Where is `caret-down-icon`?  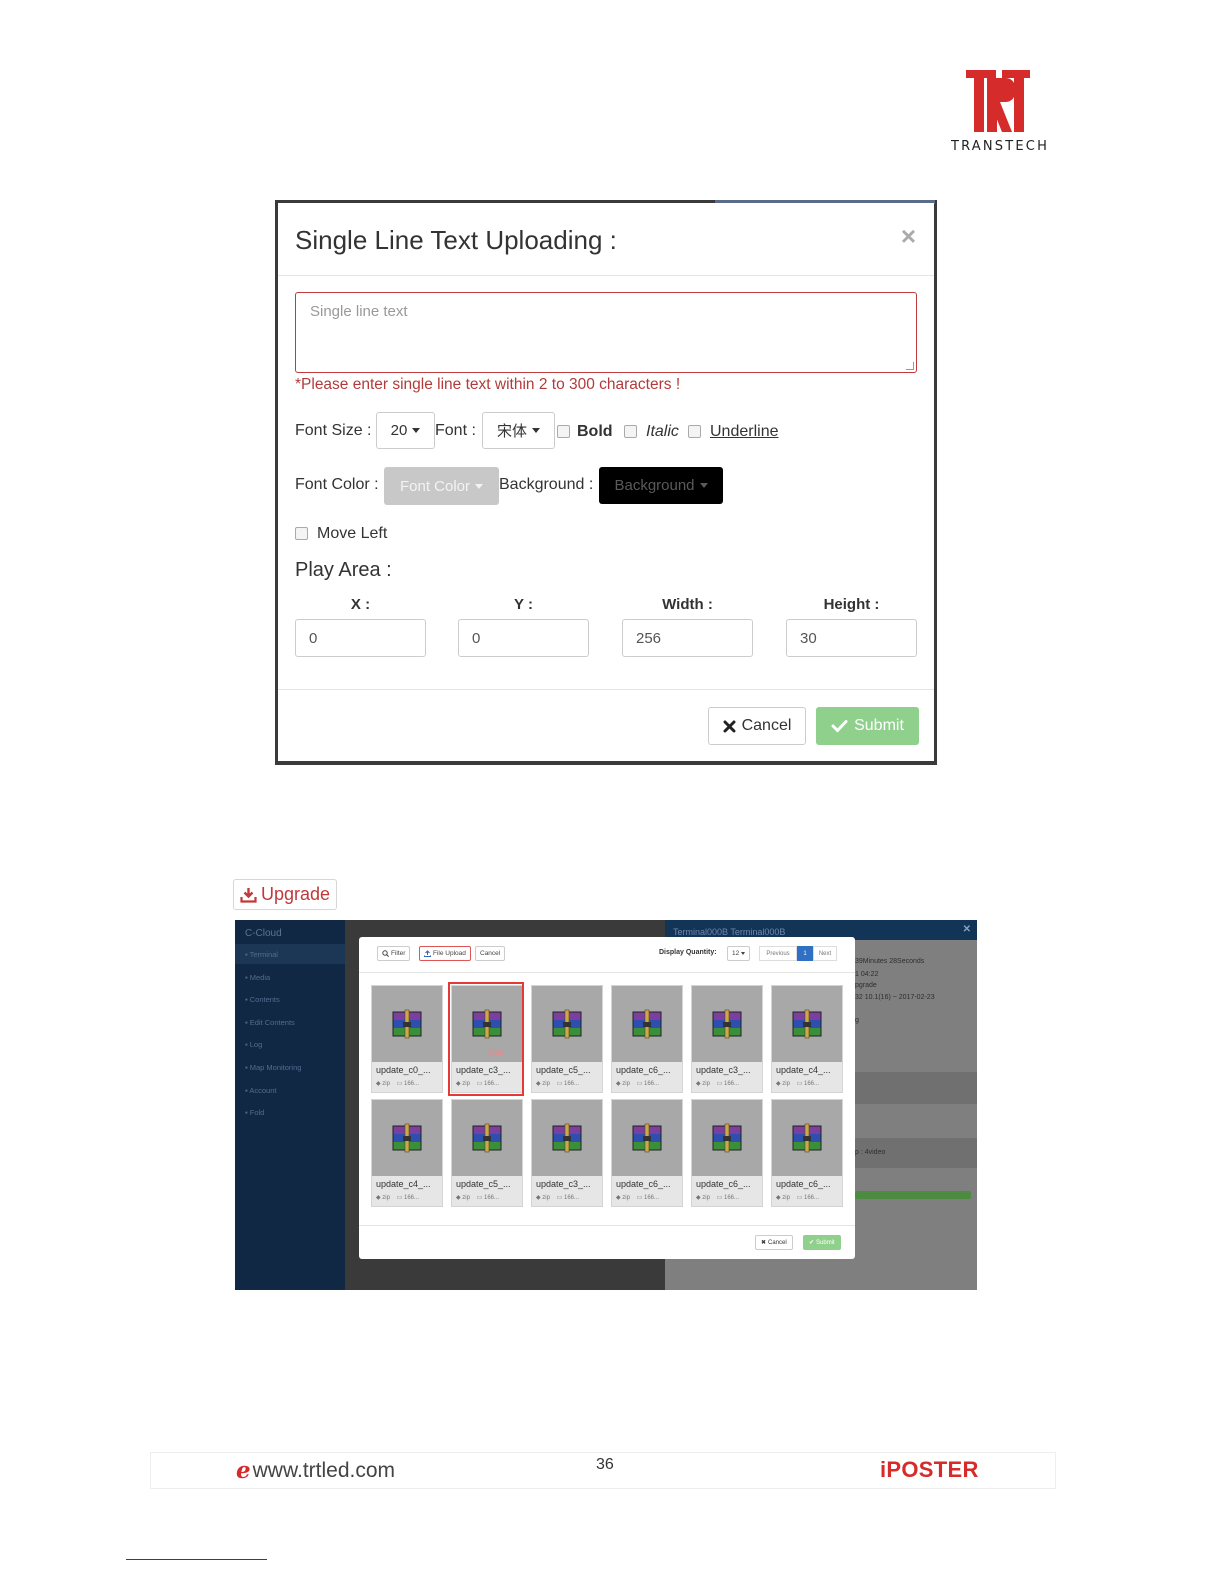
caret-down-icon is located at coordinates (479, 486).